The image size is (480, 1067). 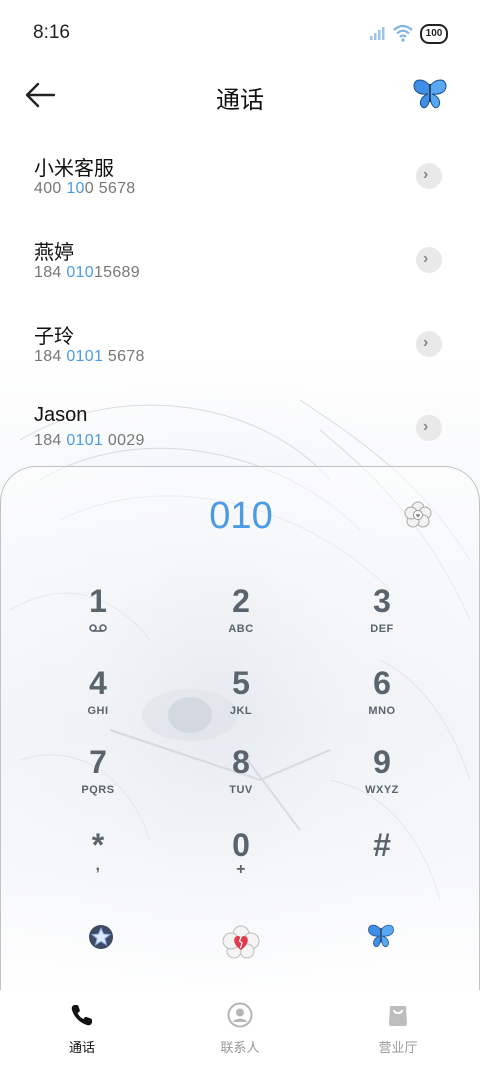 What do you see at coordinates (240, 428) in the screenshot?
I see `contact-row: Jason 184 0101 0029 ›` at bounding box center [240, 428].